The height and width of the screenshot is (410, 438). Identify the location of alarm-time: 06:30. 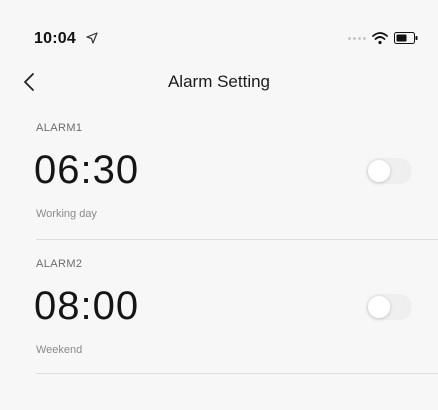
(87, 170).